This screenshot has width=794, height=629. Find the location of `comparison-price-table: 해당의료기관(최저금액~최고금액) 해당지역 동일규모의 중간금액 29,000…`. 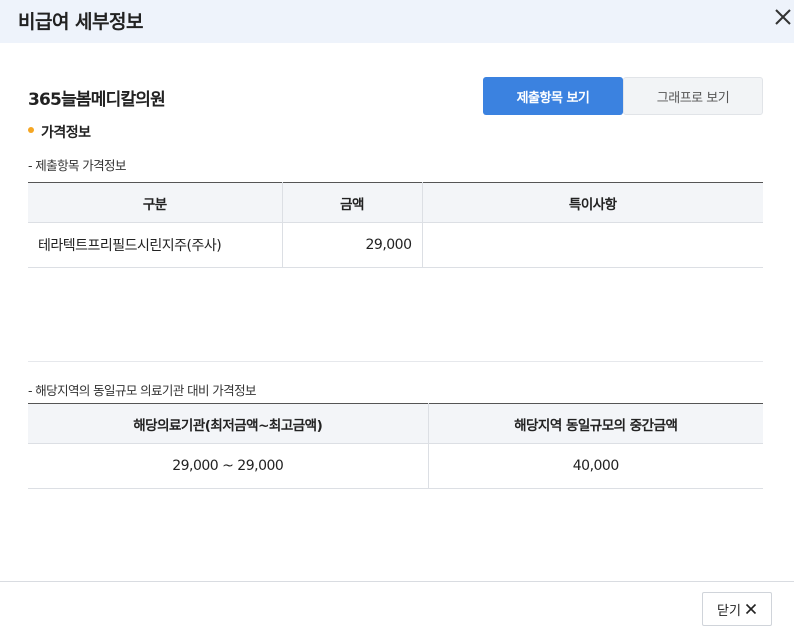

comparison-price-table: 해당의료기관(최저금액~최고금액) 해당지역 동일규모의 중간금액 29,000… is located at coordinates (395, 446).